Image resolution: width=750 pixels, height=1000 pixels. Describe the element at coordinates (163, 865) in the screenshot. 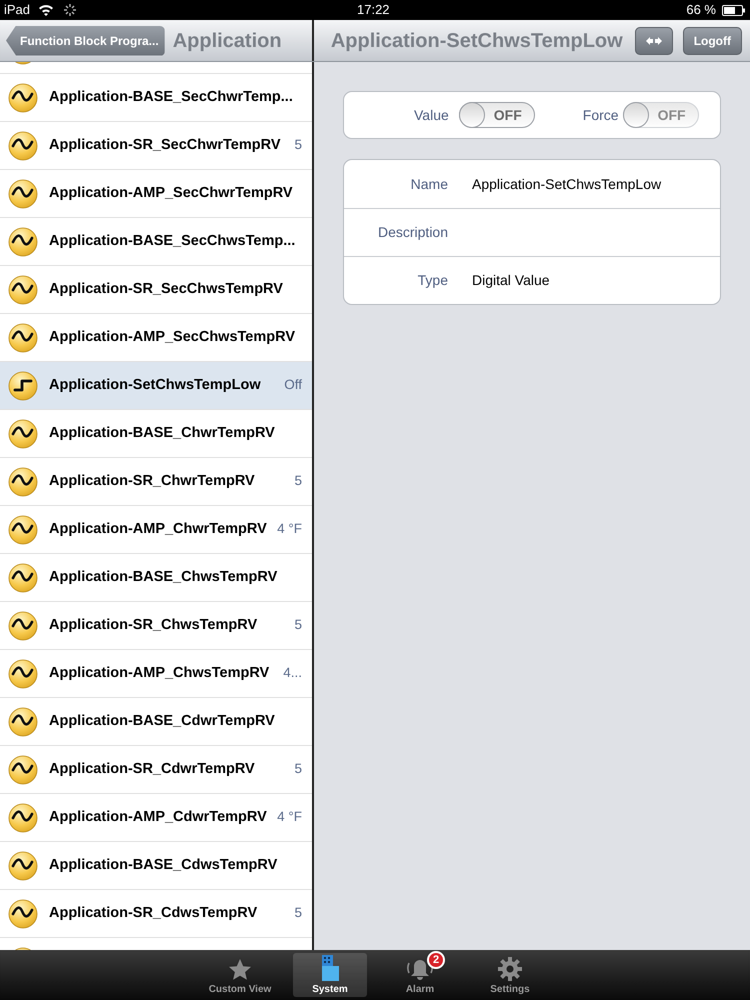

I see `item-label: Application-BASE_CdwsTempRV` at that location.